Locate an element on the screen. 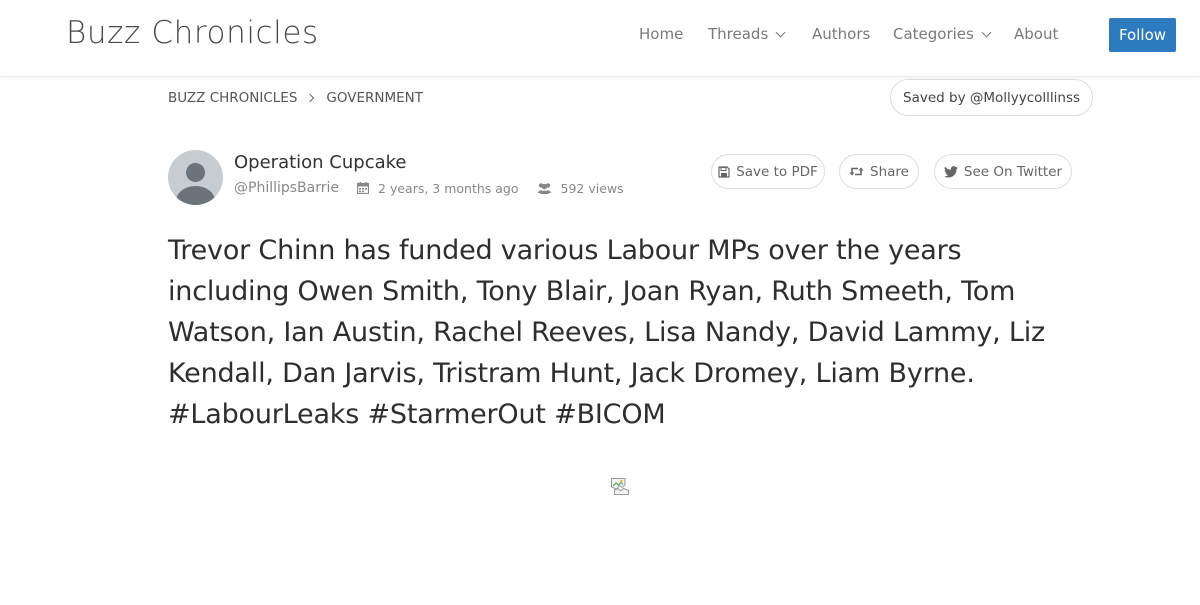  nav-item-threads: Threads is located at coordinates (747, 34).